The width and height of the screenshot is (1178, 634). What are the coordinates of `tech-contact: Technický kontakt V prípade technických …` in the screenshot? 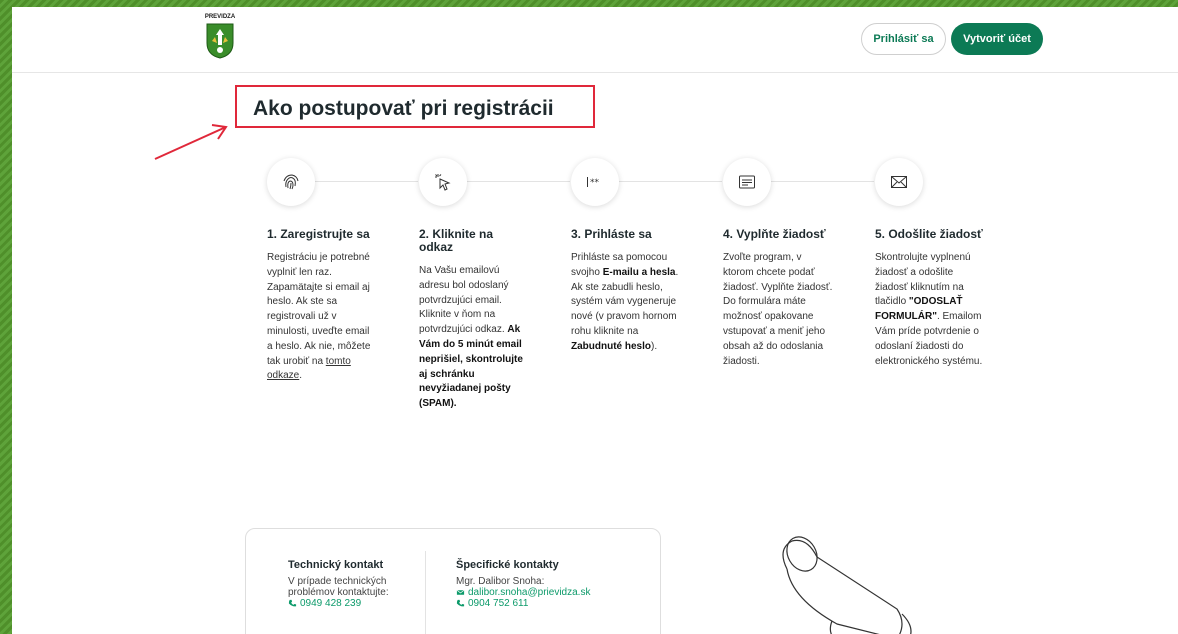 It's located at (348, 584).